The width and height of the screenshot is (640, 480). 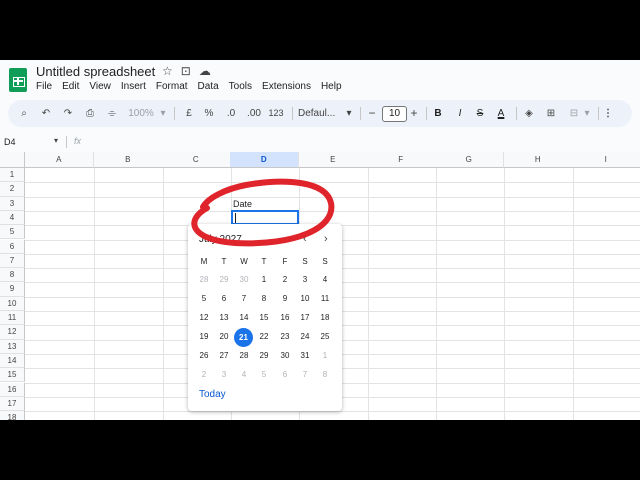 What do you see at coordinates (244, 318) in the screenshot?
I see `calendar-day: 14` at bounding box center [244, 318].